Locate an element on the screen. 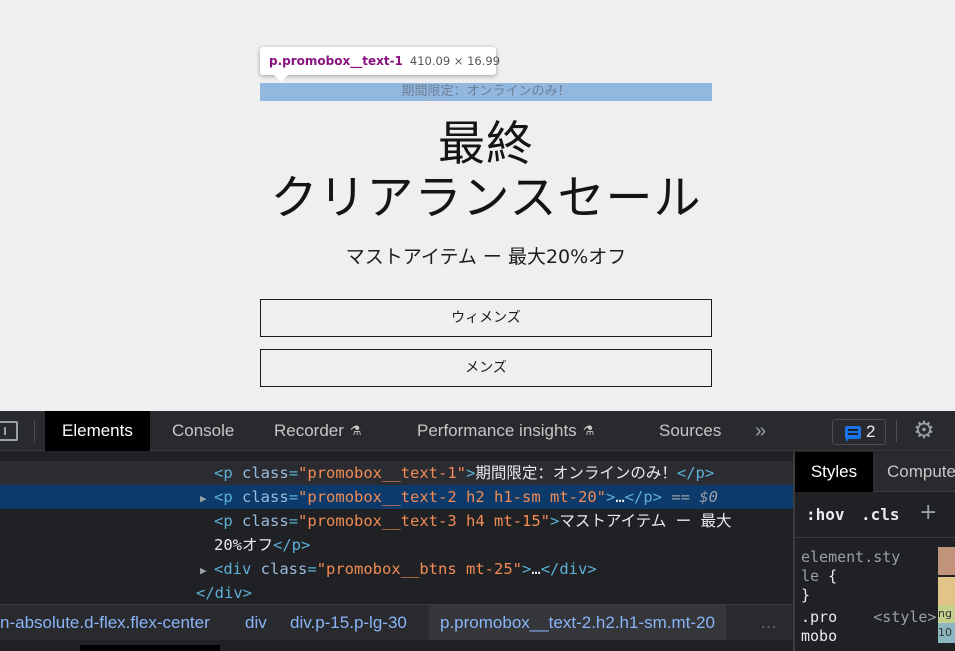 Image resolution: width=955 pixels, height=651 pixels. box-model-margin is located at coordinates (946, 561).